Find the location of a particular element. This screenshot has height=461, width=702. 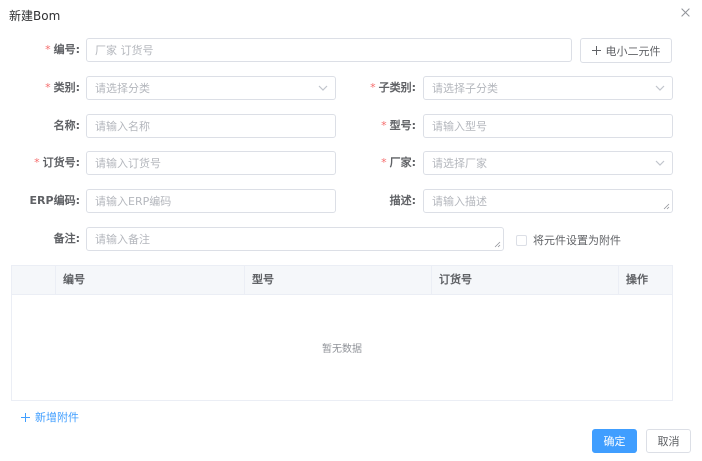

beizhu-input is located at coordinates (295, 239).